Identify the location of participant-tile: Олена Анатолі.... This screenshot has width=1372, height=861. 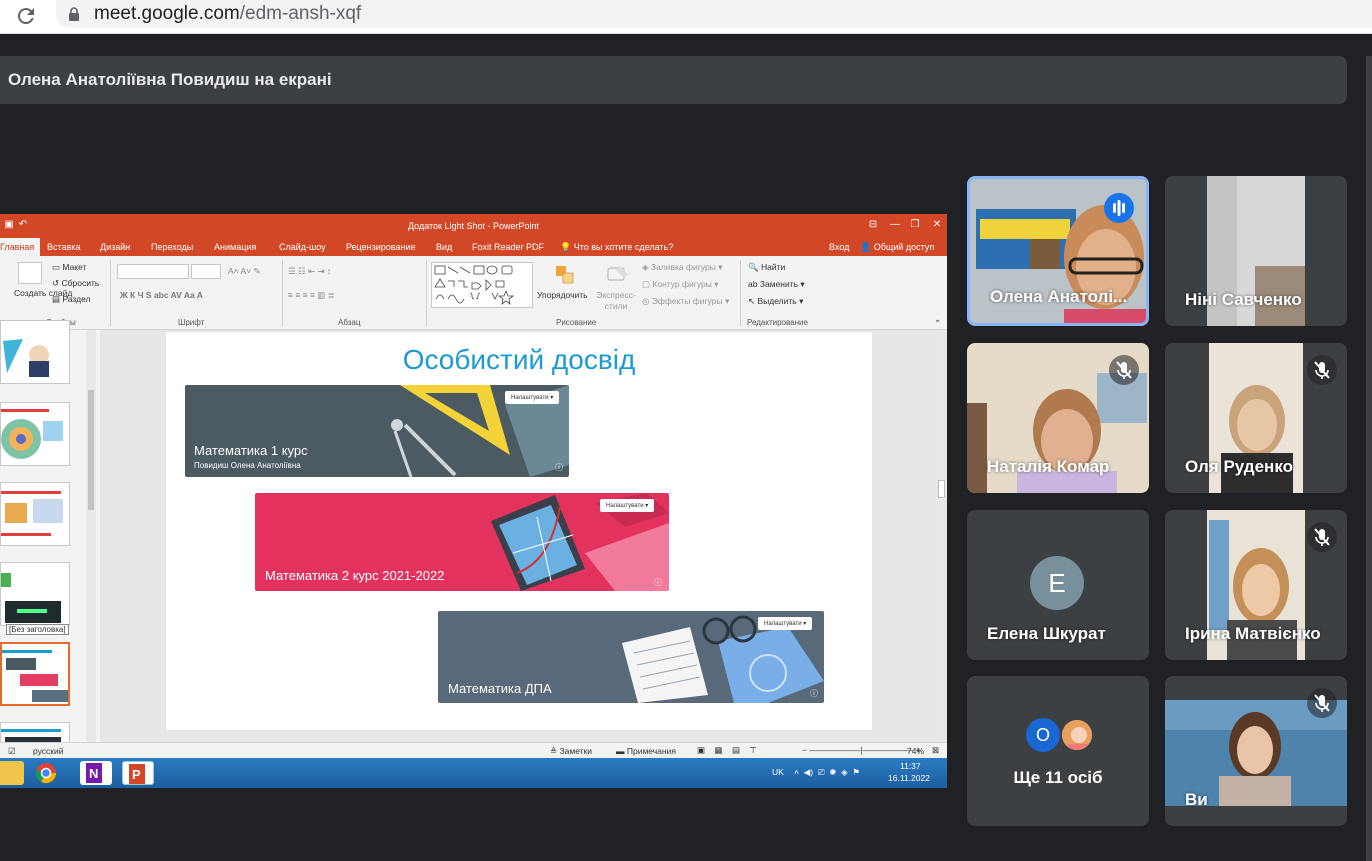
(1058, 251).